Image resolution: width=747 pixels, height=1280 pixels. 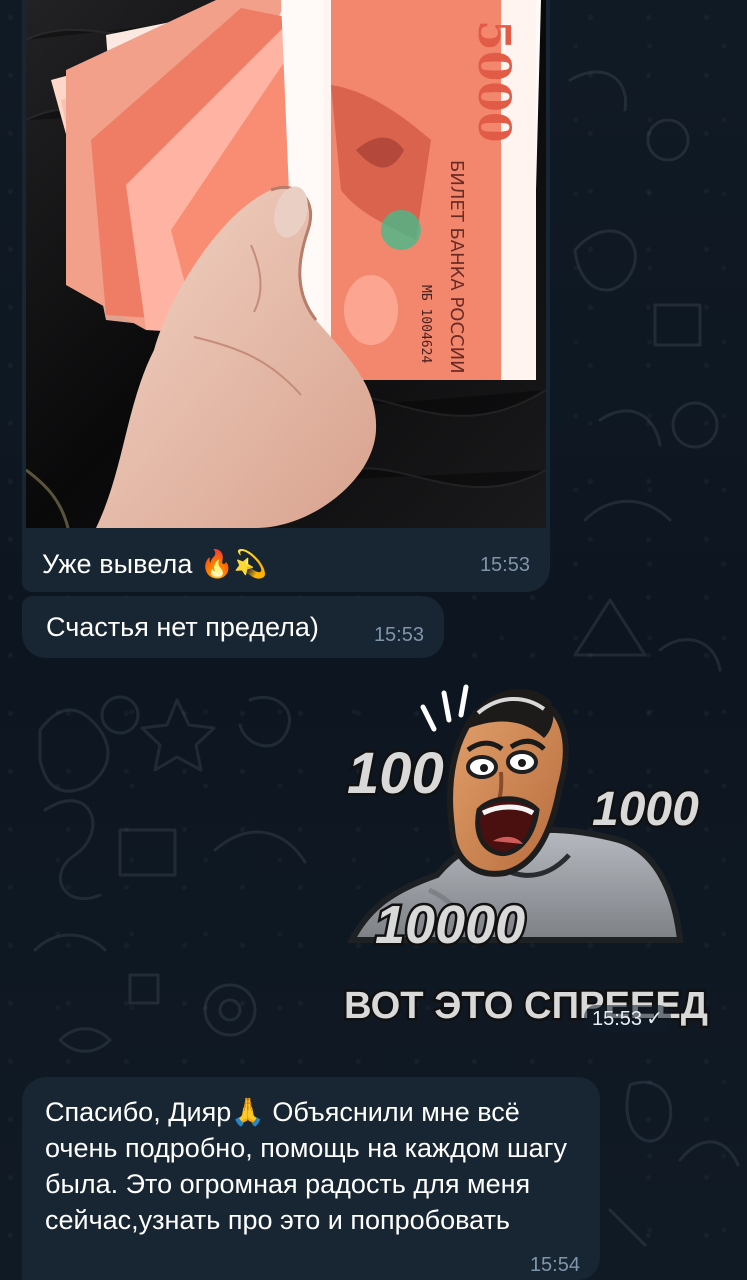 What do you see at coordinates (425, 324) in the screenshot?
I see `banknote-serial: МБ 1004624` at bounding box center [425, 324].